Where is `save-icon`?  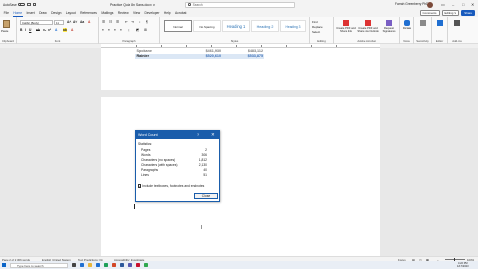
save-icon is located at coordinates (29, 4).